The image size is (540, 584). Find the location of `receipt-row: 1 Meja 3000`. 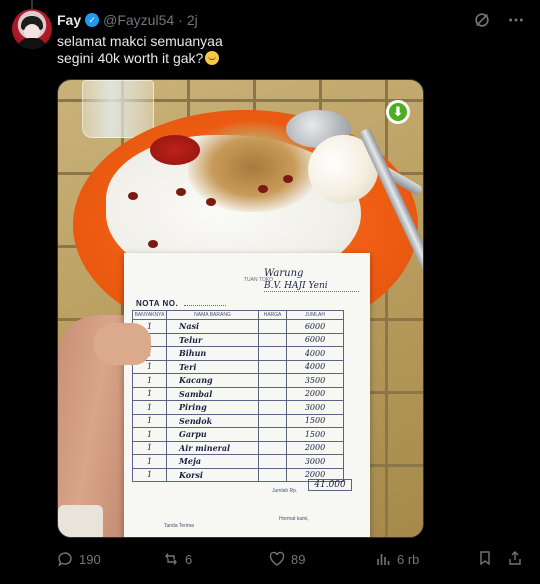

receipt-row: 1 Meja 3000 is located at coordinates (238, 461).